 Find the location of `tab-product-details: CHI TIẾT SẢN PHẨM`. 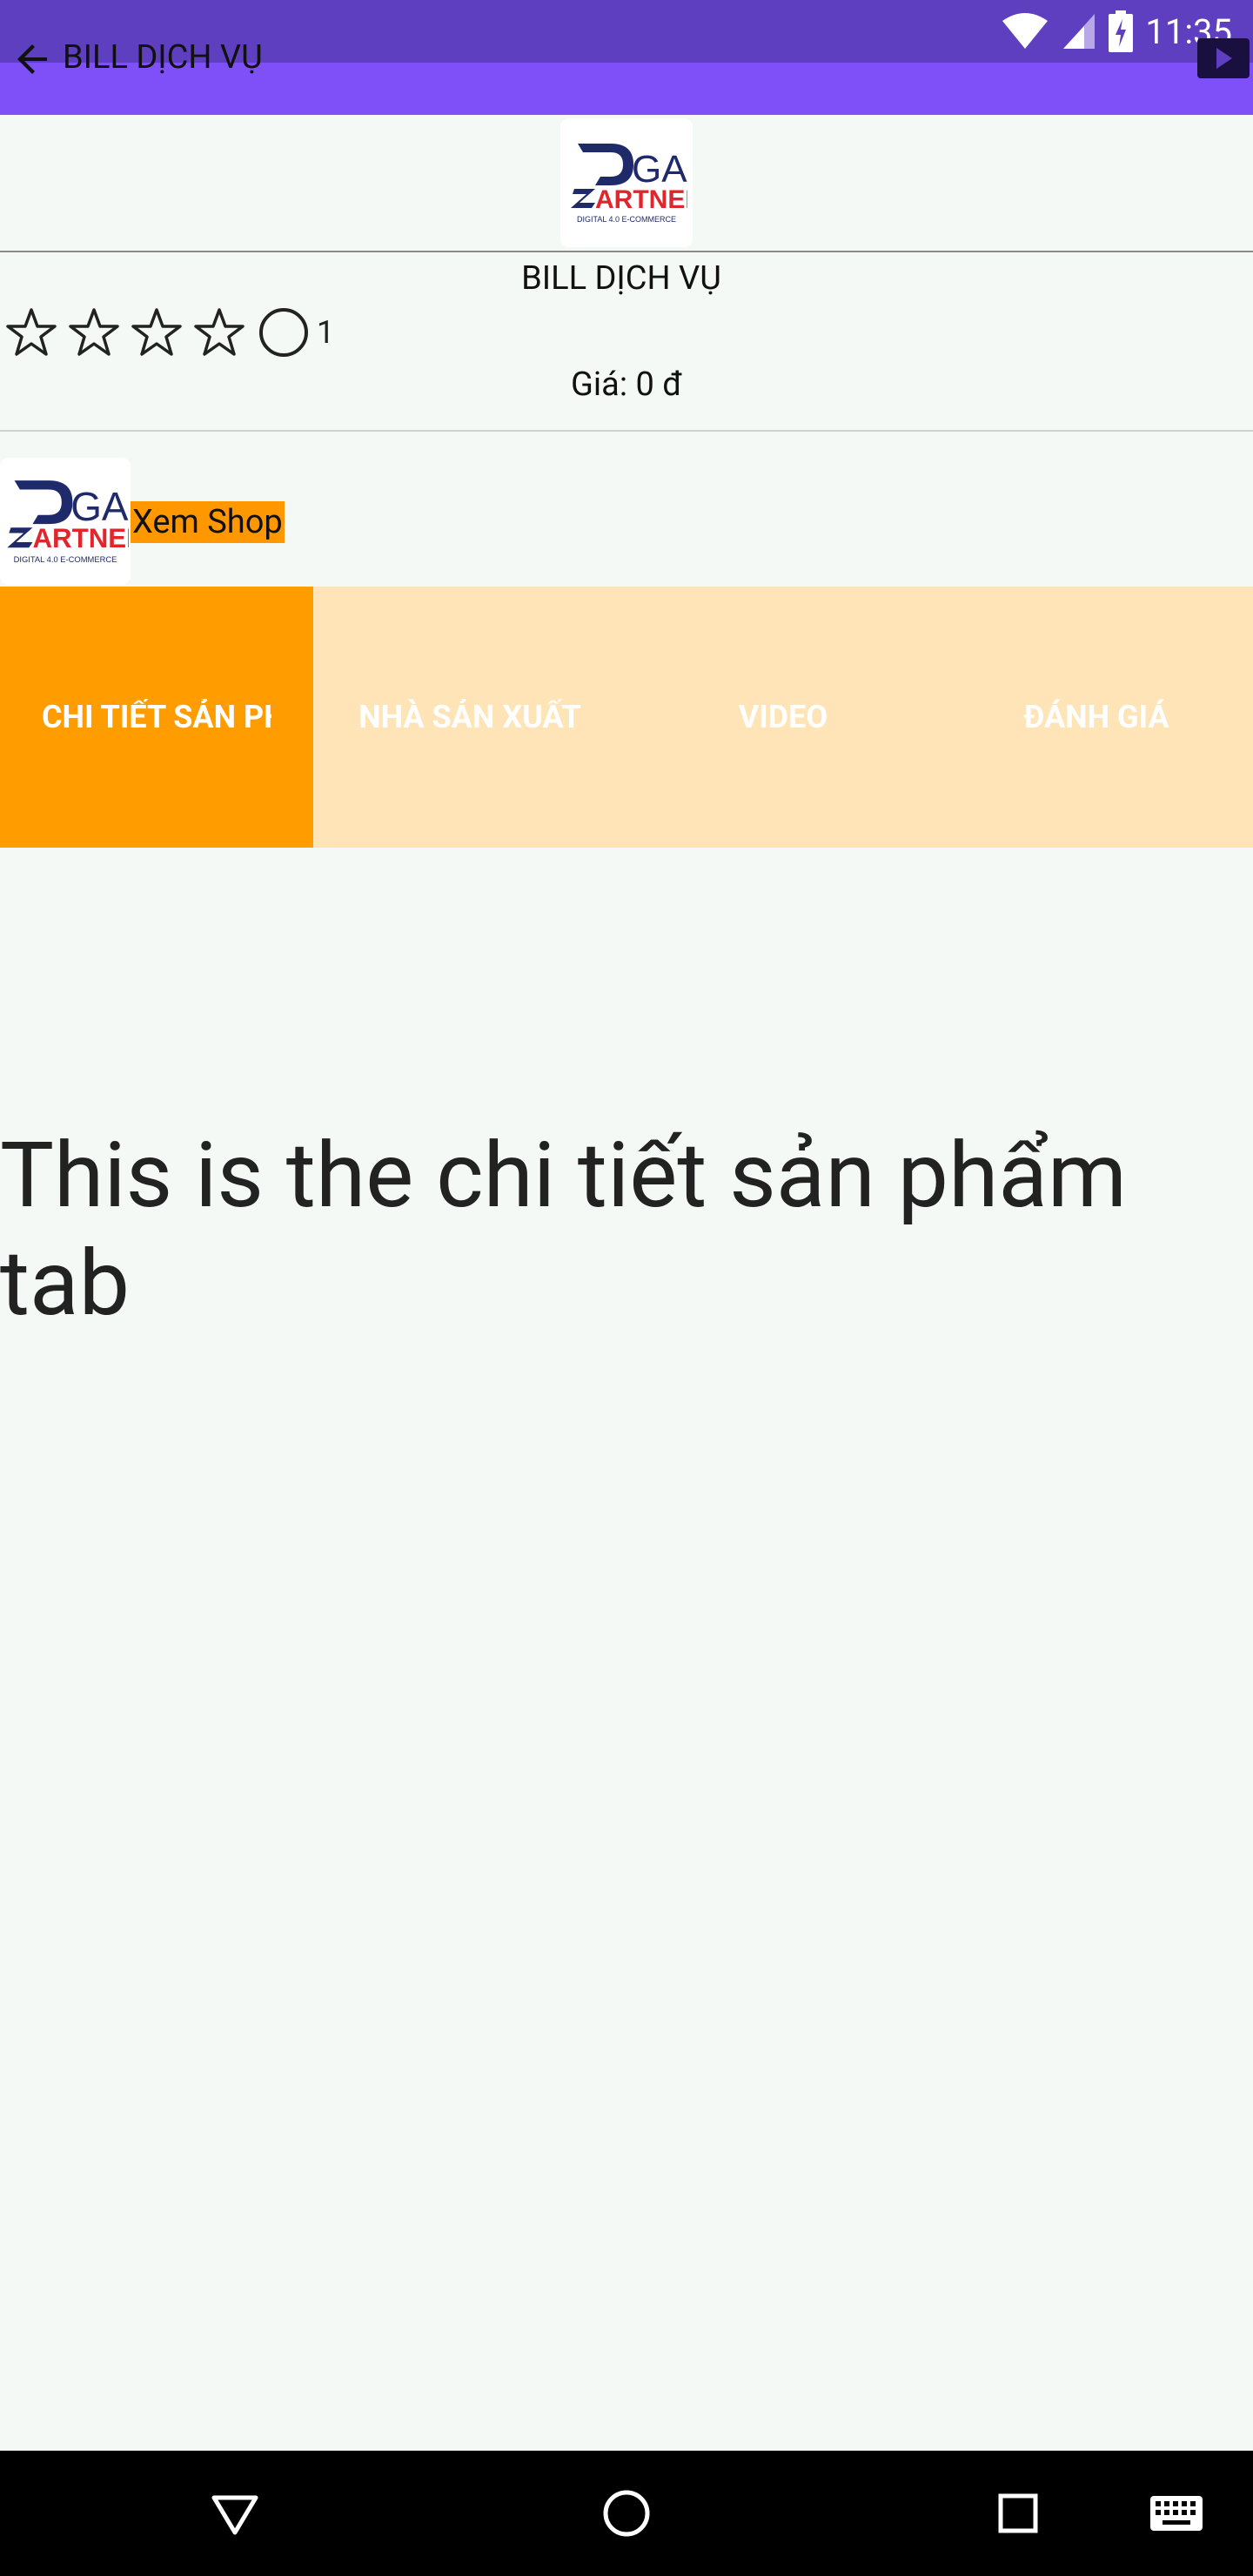

tab-product-details: CHI TIẾT SẢN PHẨM is located at coordinates (156, 717).